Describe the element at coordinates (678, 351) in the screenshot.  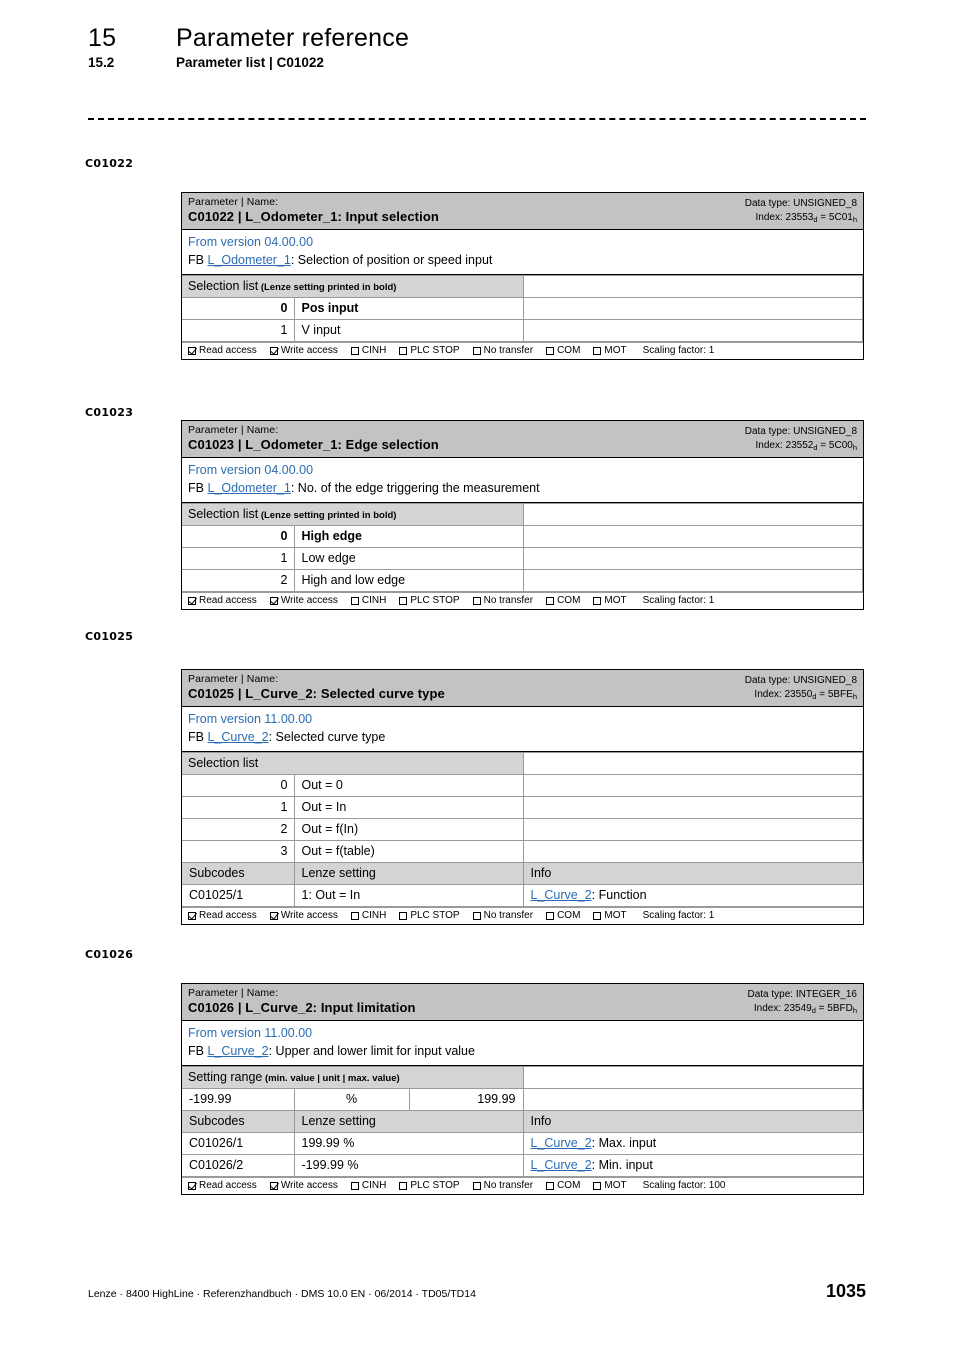
I see `scaling-factor: Scaling factor: 1` at that location.